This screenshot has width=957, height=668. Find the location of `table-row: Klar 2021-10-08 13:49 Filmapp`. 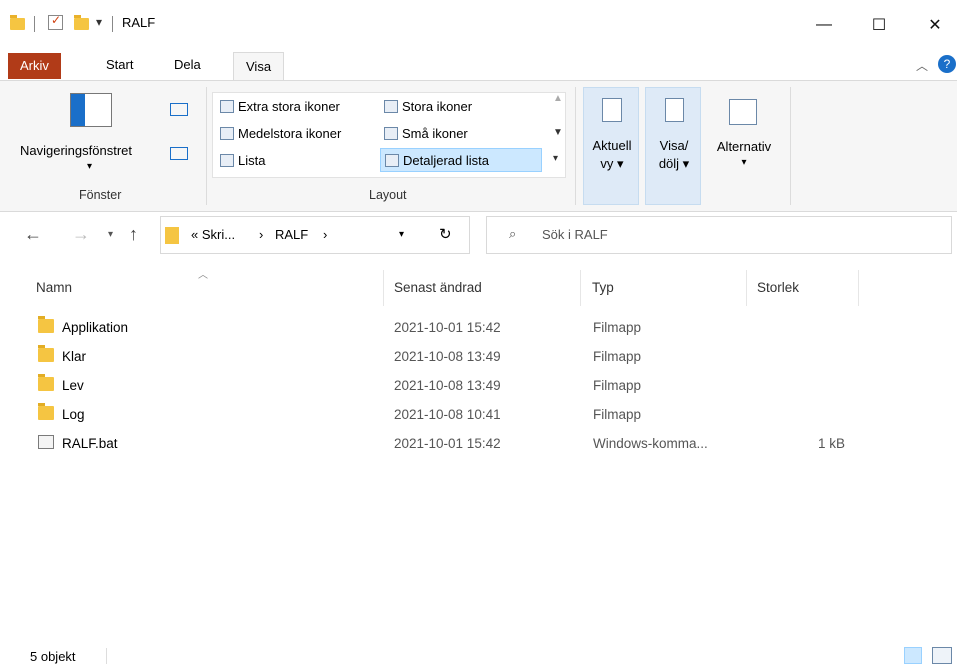

table-row: Klar 2021-10-08 13:49 Filmapp is located at coordinates (478, 357).